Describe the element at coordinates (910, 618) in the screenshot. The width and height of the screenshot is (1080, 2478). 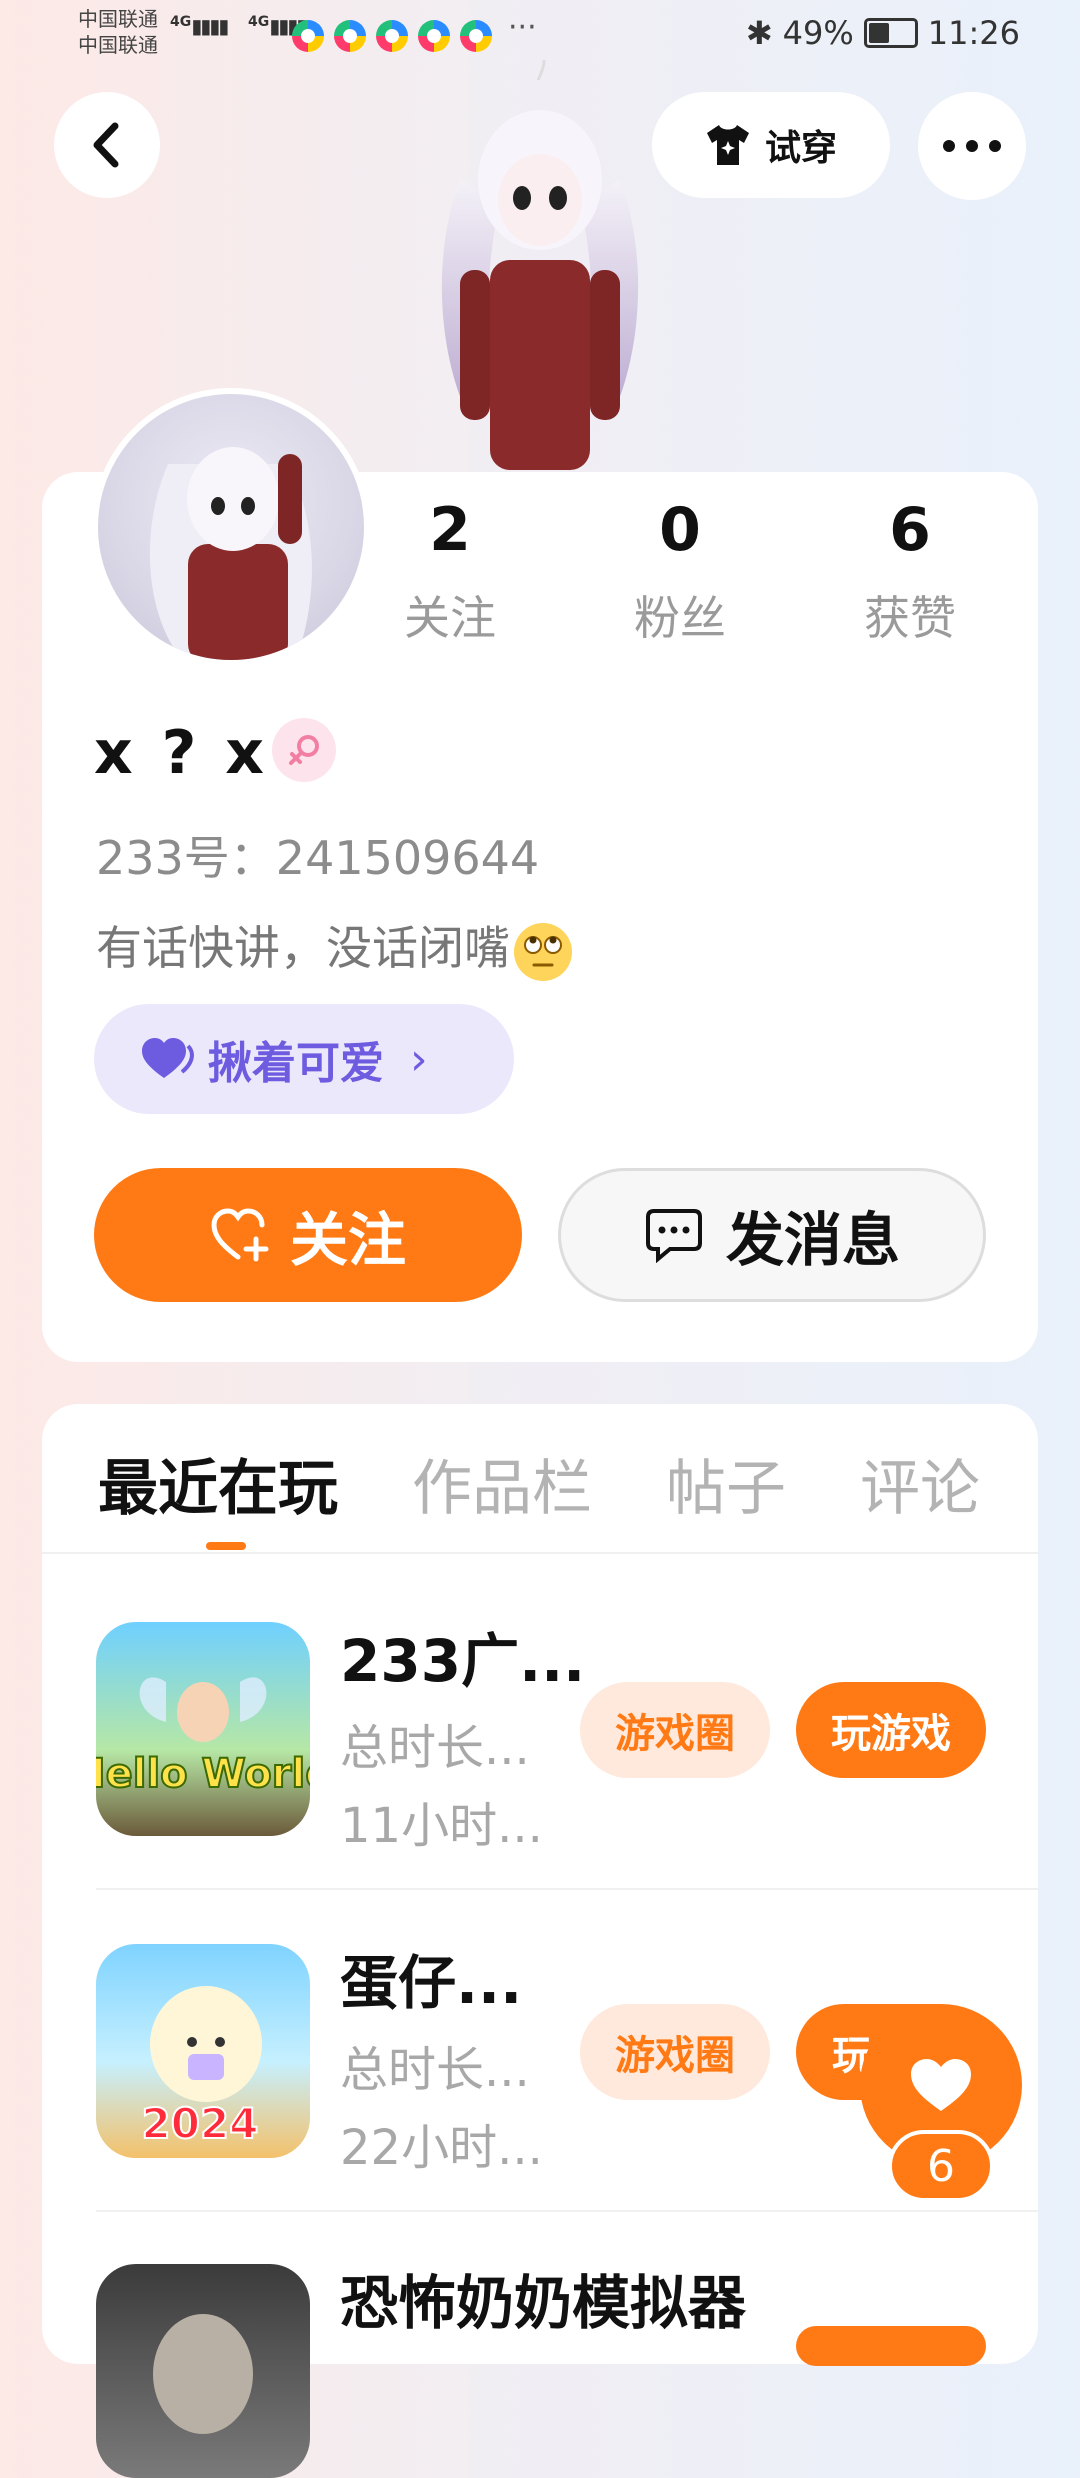
I see `likes-label: 获赞` at that location.